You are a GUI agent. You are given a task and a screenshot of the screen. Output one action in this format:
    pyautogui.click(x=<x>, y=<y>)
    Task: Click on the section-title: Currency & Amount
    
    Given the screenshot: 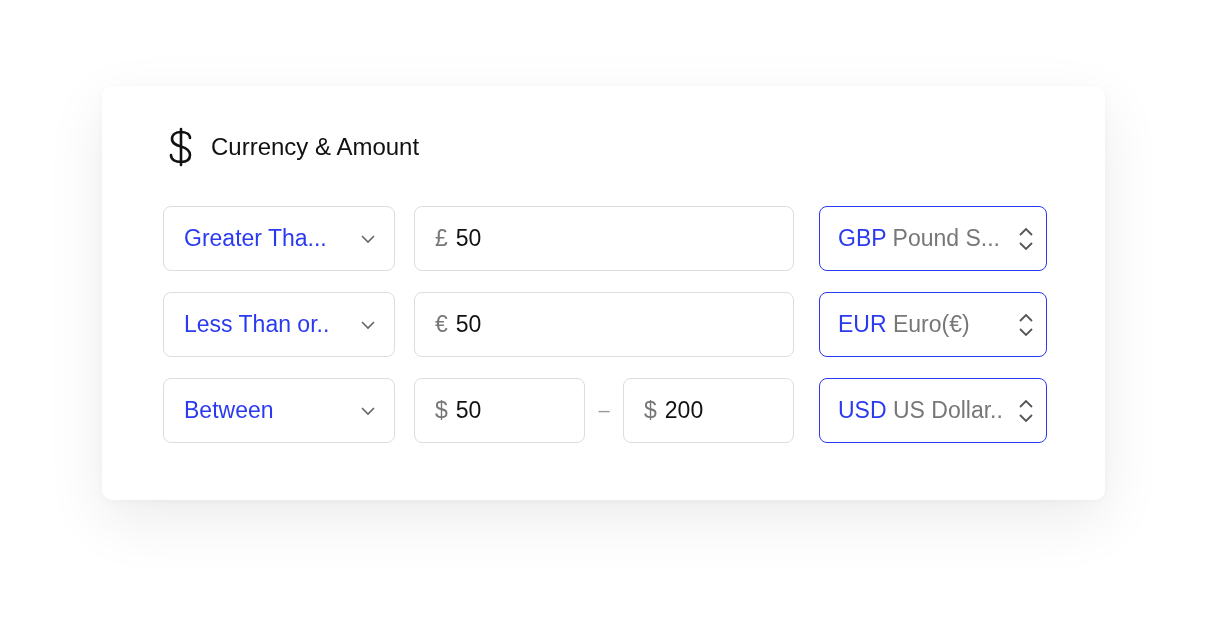 What is the action you would take?
    pyautogui.click(x=315, y=147)
    